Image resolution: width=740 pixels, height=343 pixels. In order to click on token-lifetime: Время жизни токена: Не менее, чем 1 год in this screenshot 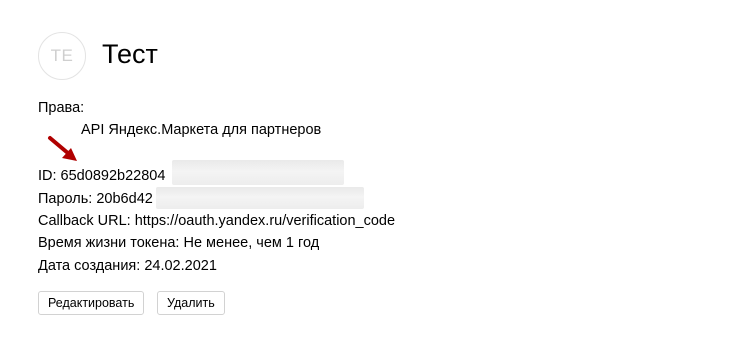, I will do `click(179, 243)`.